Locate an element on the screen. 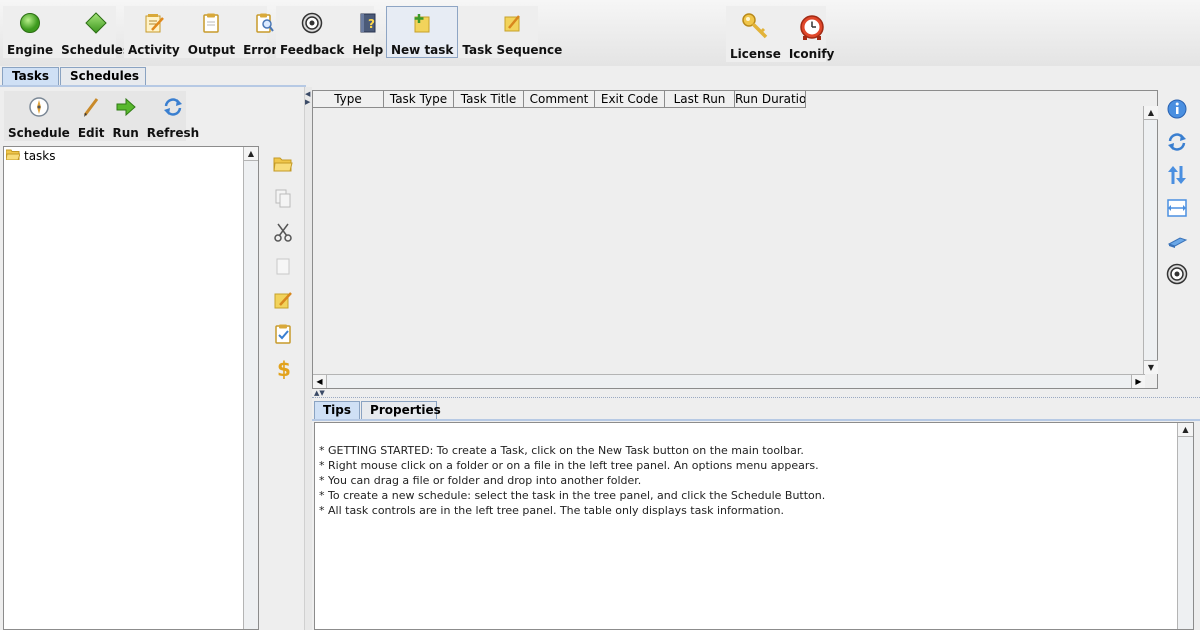  eraser-icon is located at coordinates (1177, 240).